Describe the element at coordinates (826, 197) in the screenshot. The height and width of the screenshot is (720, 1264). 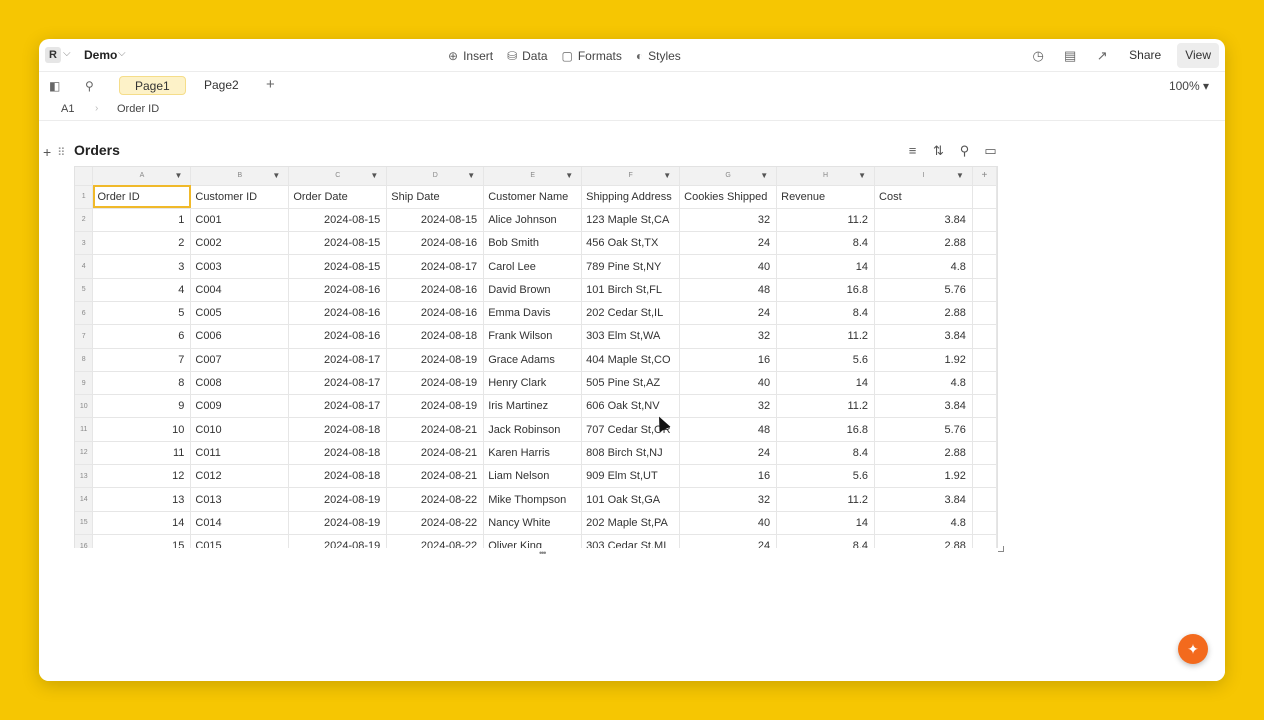
I see `header-cell: Revenue` at that location.